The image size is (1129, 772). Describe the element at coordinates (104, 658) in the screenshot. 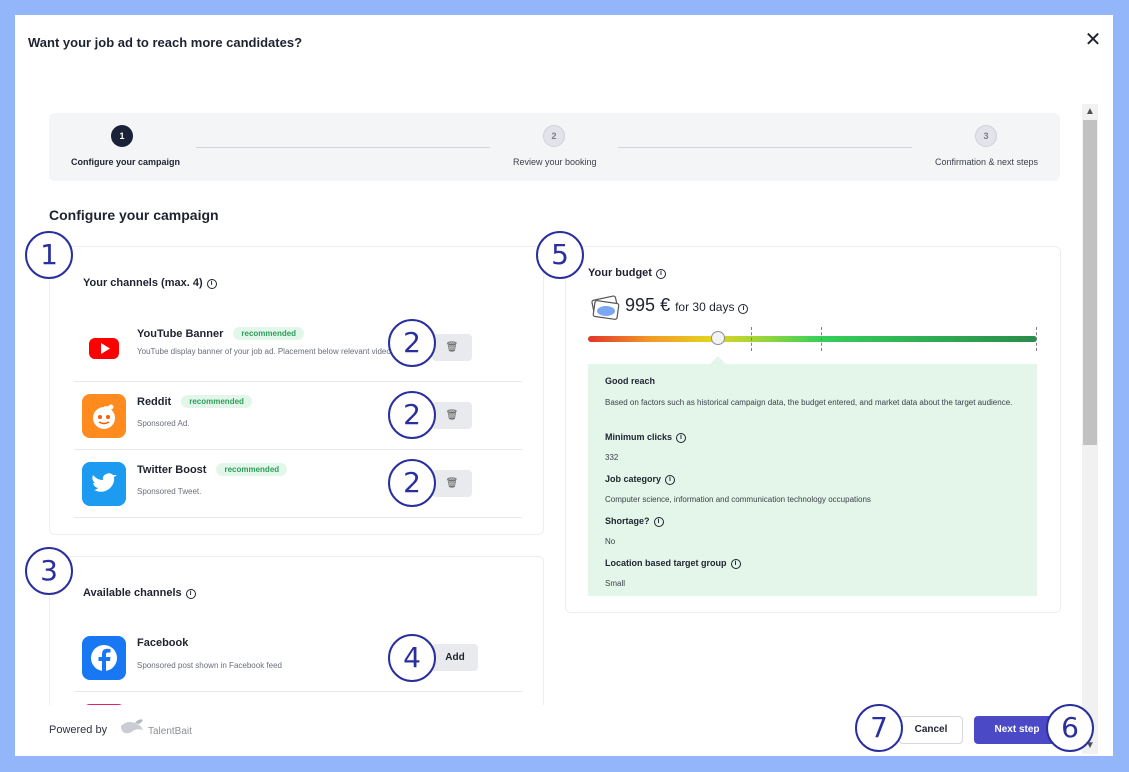

I see `facebook-icon` at that location.